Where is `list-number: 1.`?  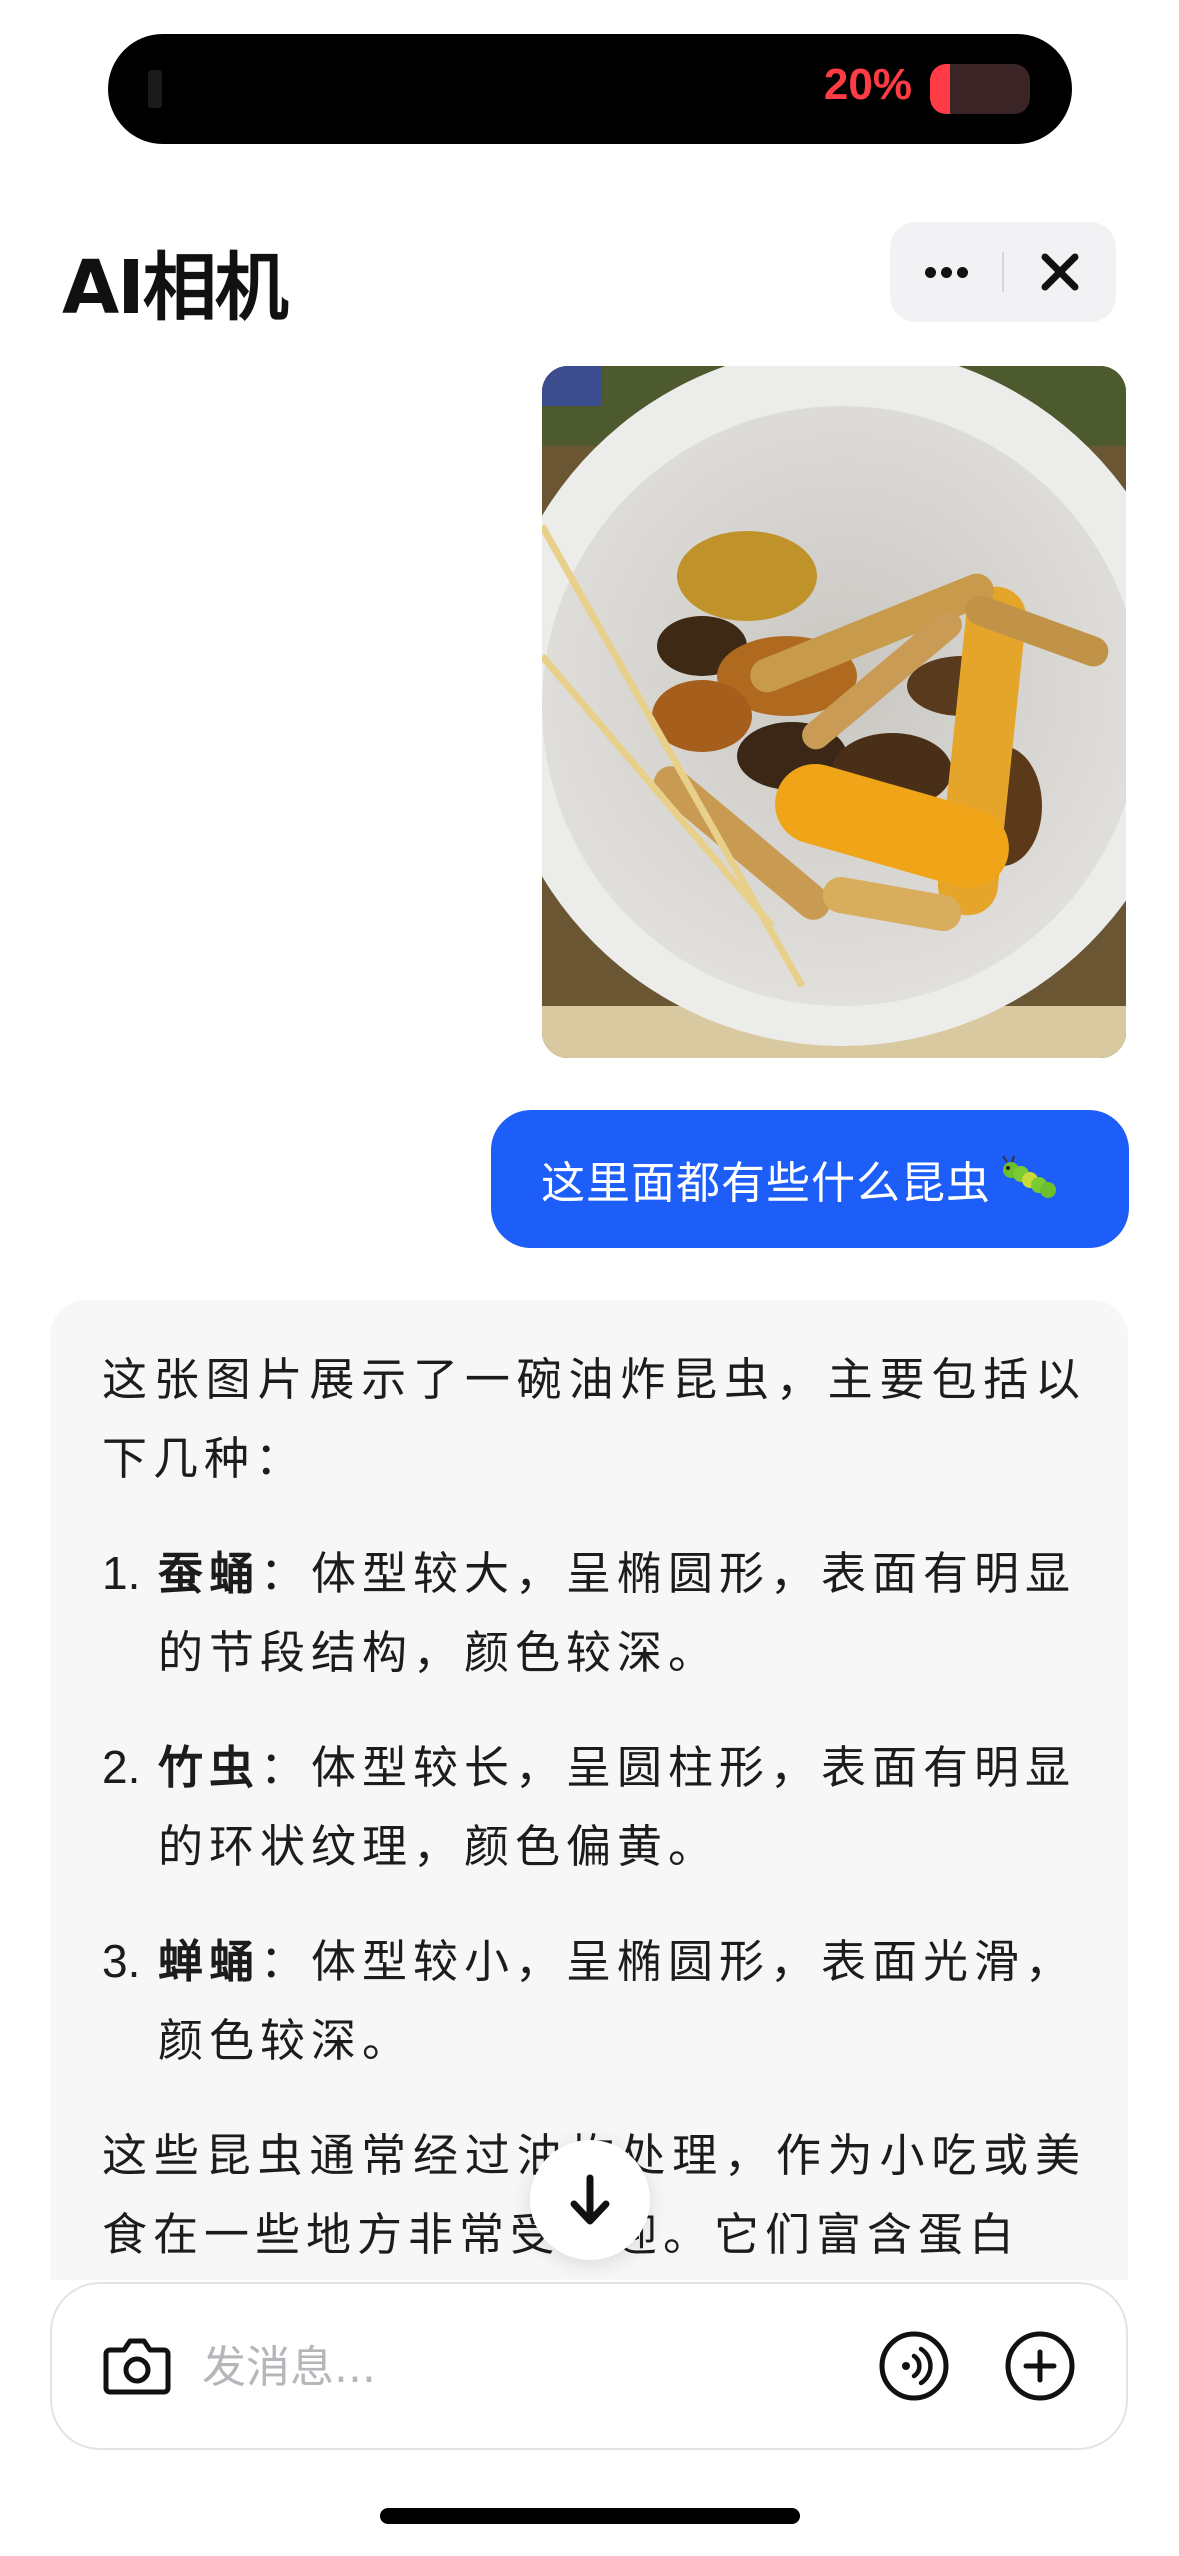
list-number: 1. is located at coordinates (121, 1573).